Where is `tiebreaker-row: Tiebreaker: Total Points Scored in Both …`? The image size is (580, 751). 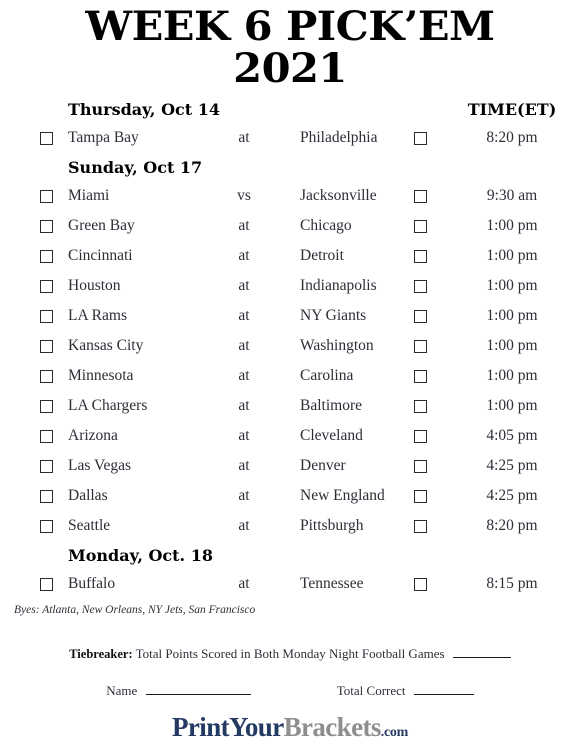 tiebreaker-row: Tiebreaker: Total Points Scored in Both … is located at coordinates (290, 653).